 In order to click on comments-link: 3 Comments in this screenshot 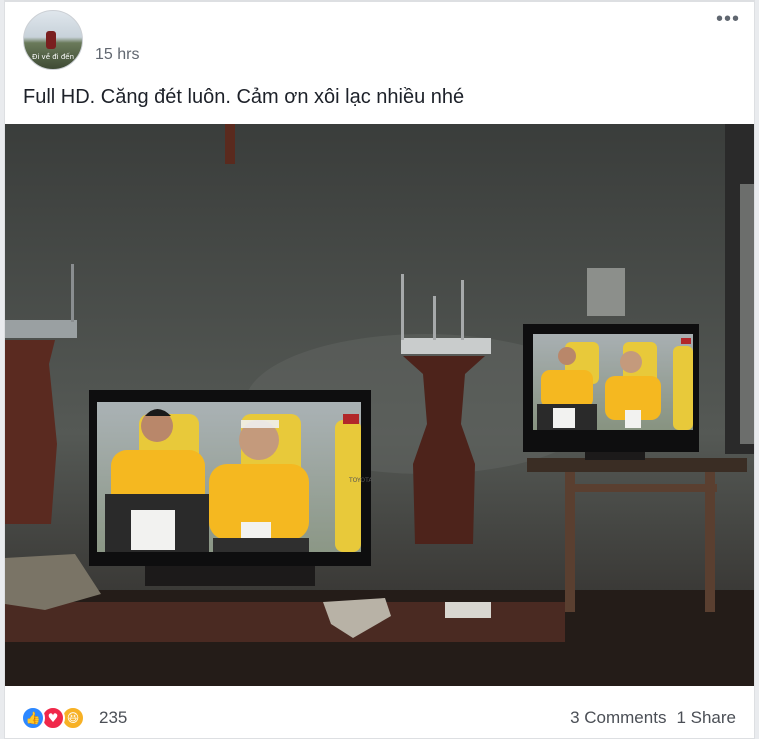, I will do `click(618, 717)`.